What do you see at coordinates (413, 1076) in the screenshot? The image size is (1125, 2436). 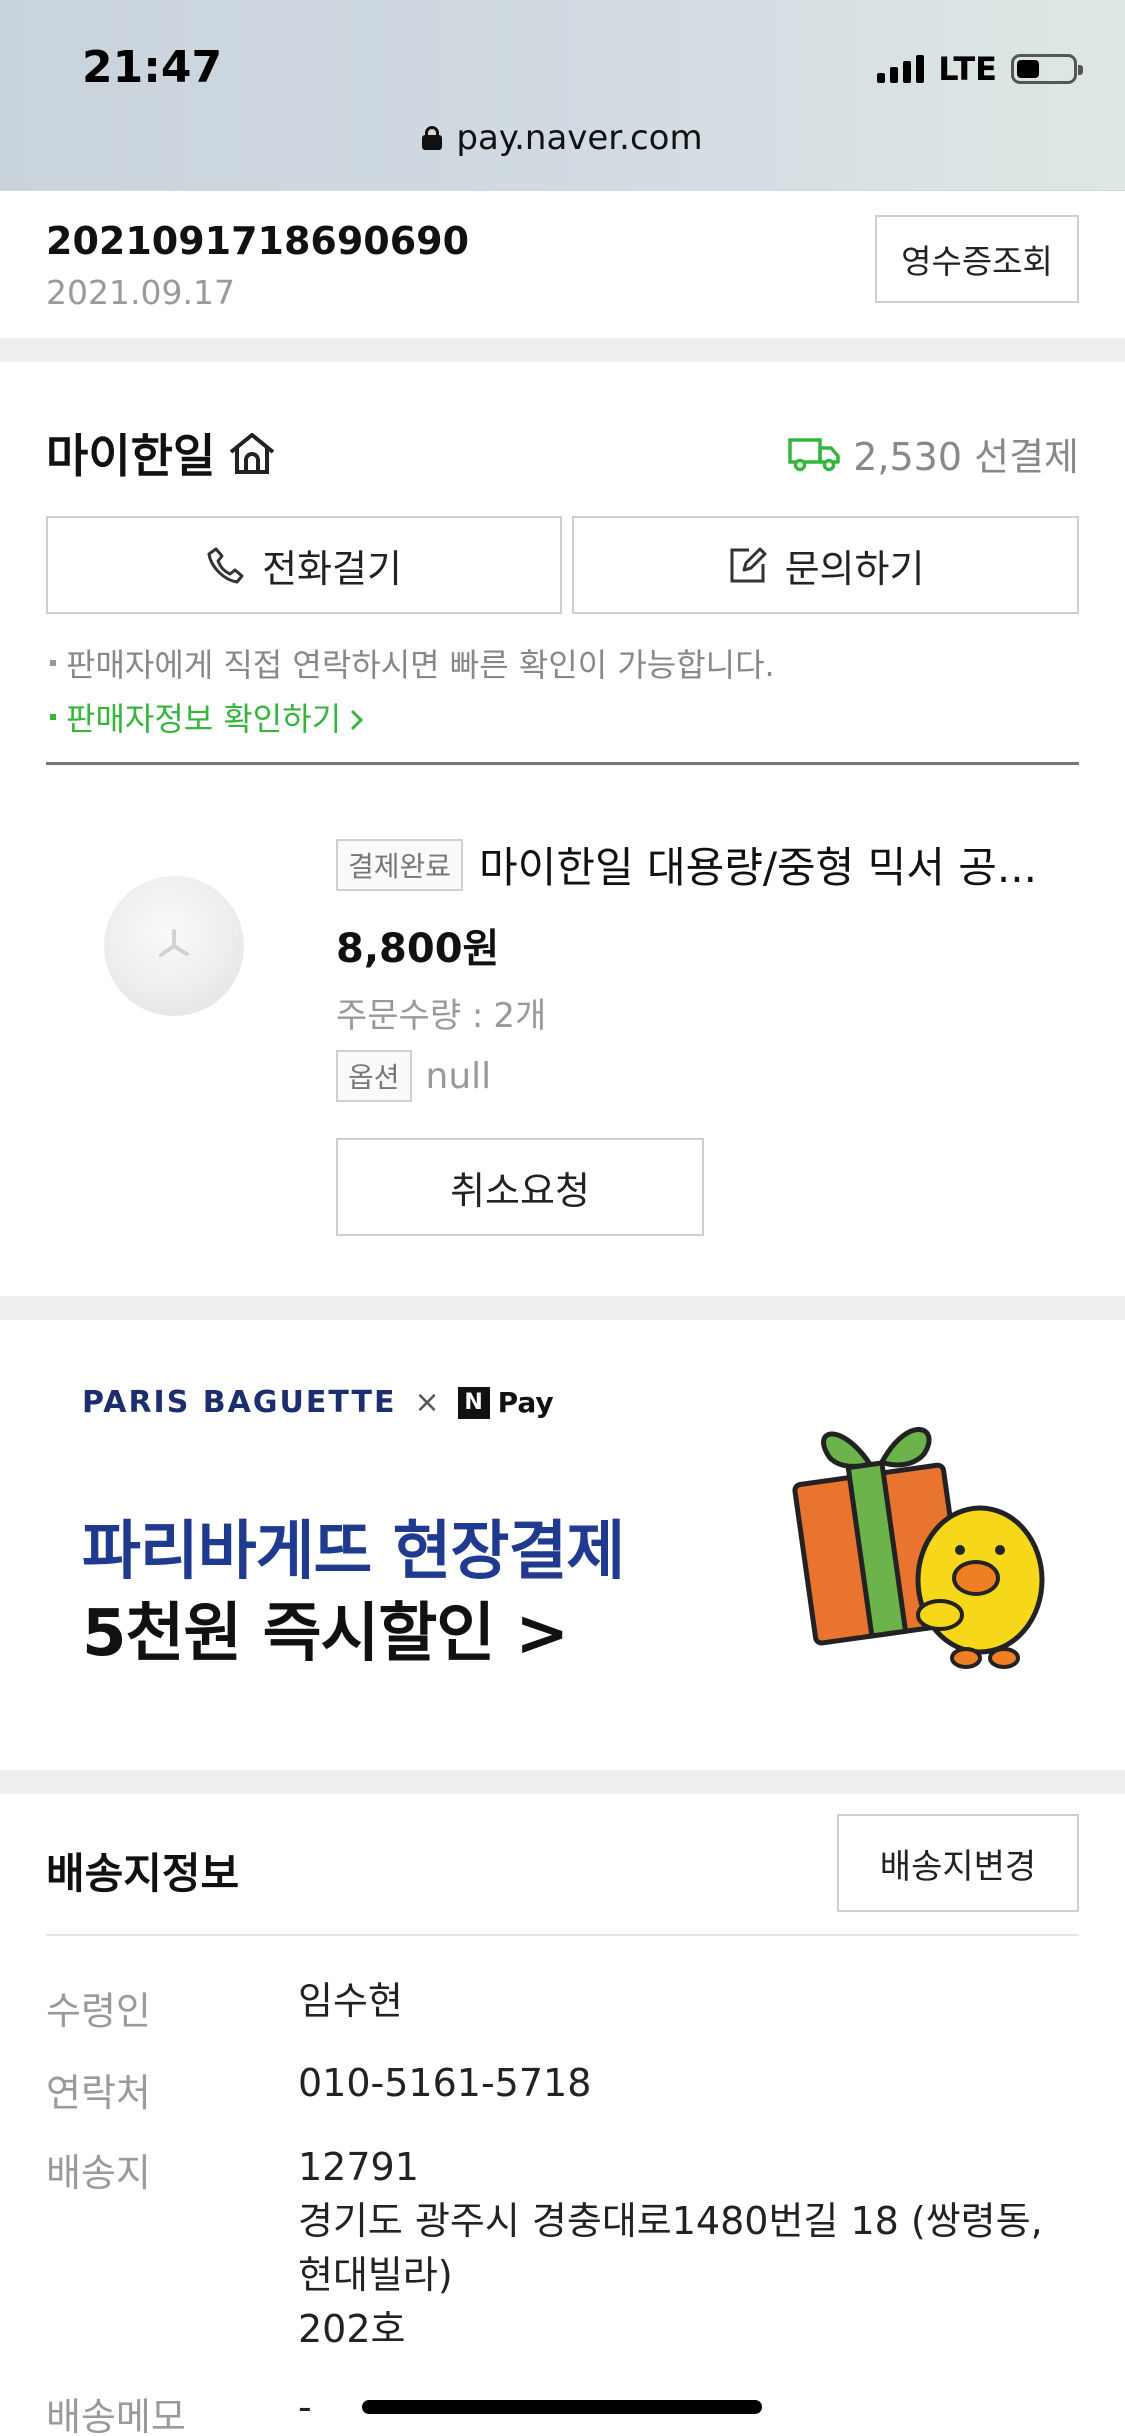 I see `product-option: 옵션 null` at bounding box center [413, 1076].